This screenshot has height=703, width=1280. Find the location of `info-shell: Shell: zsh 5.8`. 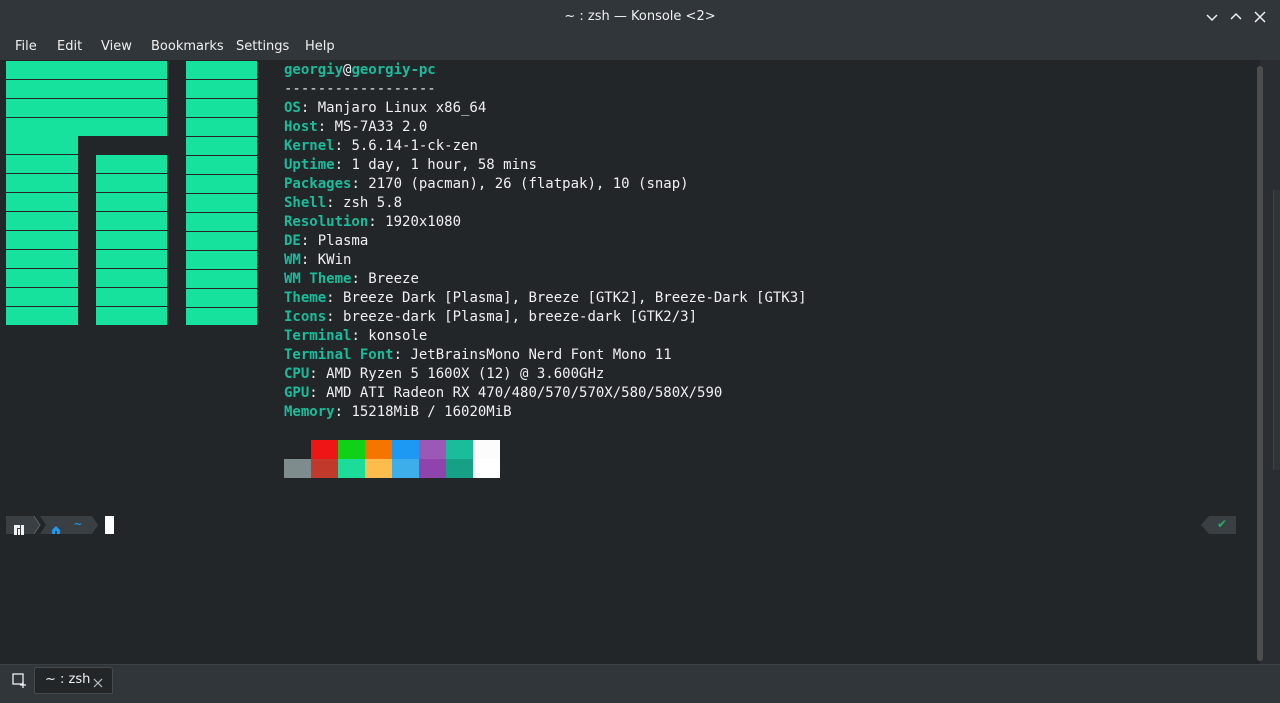

info-shell: Shell: zsh 5.8 is located at coordinates (343, 203).